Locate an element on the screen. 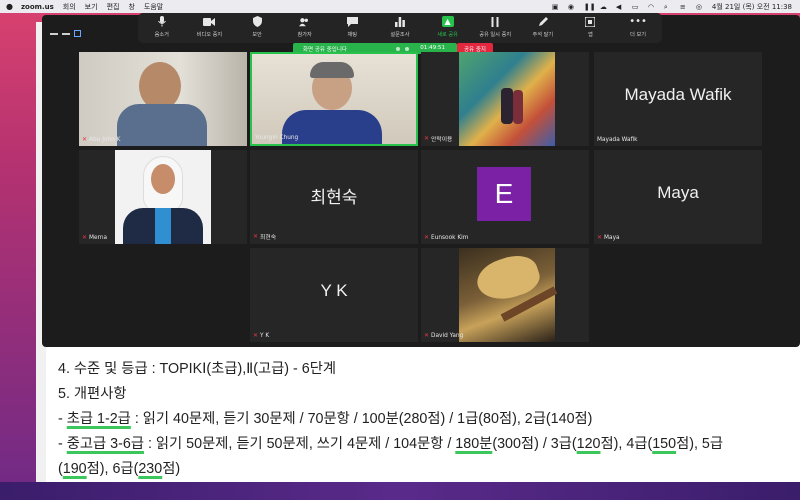 The width and height of the screenshot is (800, 500). view-controls is located at coordinates (65, 33).